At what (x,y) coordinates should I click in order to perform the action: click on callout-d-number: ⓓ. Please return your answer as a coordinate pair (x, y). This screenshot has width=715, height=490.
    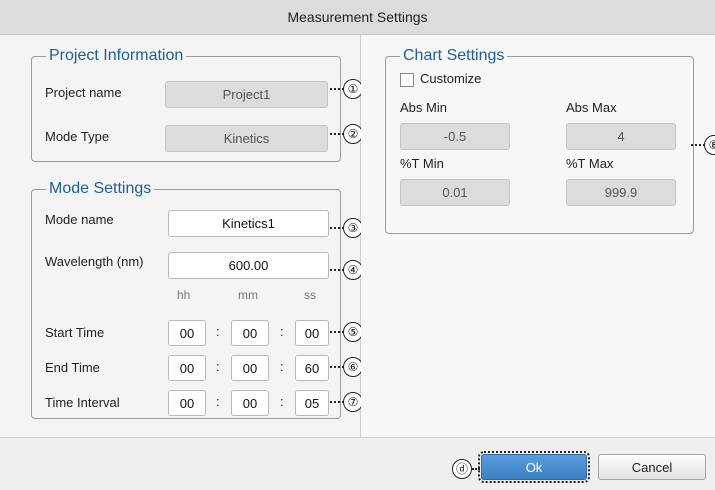
    Looking at the image, I should click on (462, 469).